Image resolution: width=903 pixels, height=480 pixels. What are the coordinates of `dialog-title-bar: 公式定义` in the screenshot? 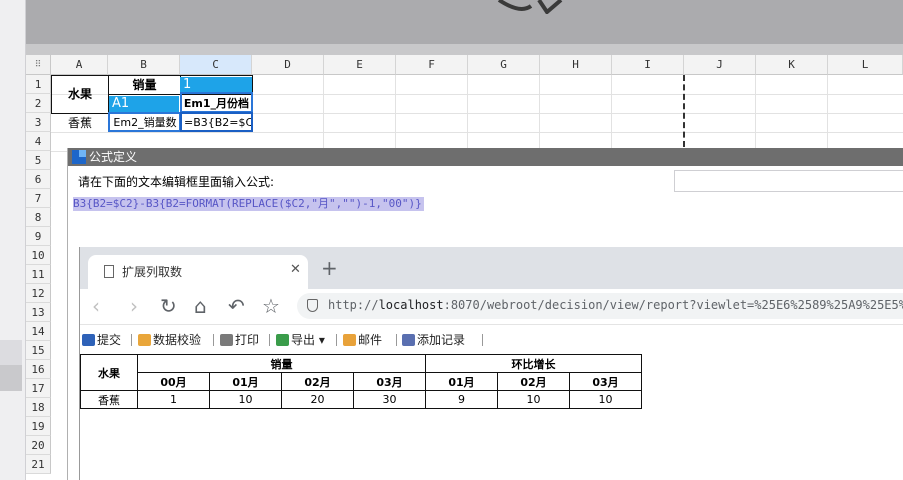 It's located at (485, 157).